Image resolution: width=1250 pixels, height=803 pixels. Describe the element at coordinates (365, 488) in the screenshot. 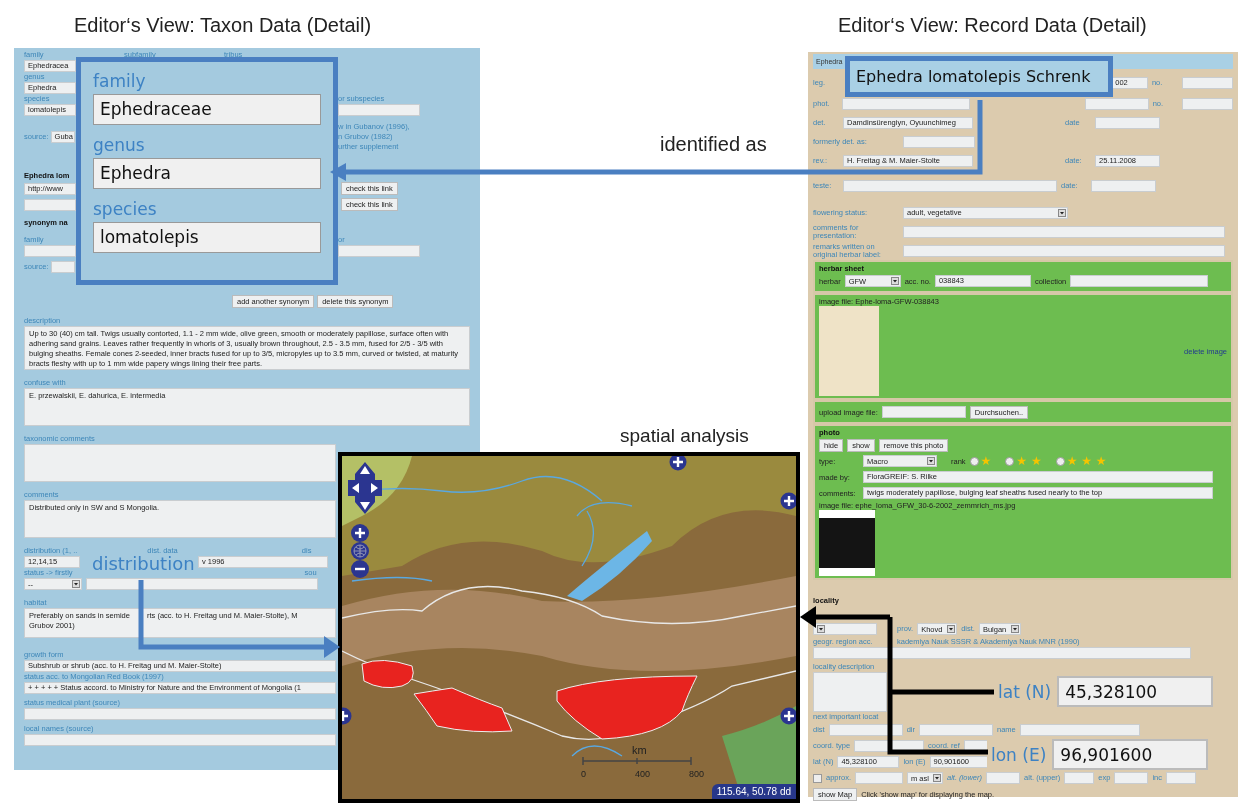

I see `pan-control-icon` at that location.